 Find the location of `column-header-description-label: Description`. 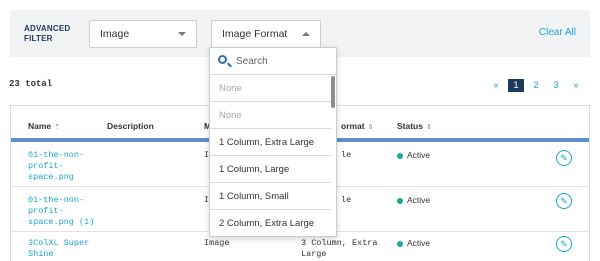

column-header-description-label: Description is located at coordinates (130, 126).